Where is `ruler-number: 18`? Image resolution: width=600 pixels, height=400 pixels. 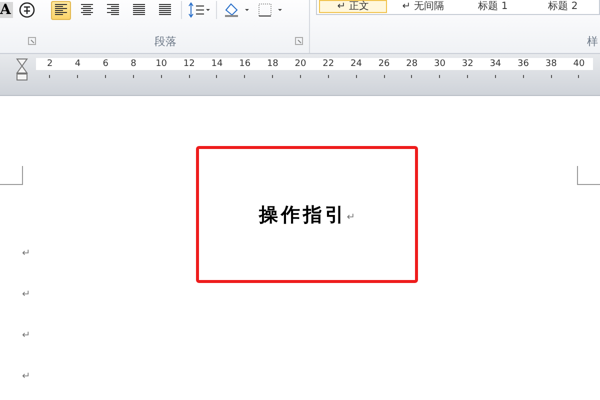
ruler-number: 18 is located at coordinates (272, 64).